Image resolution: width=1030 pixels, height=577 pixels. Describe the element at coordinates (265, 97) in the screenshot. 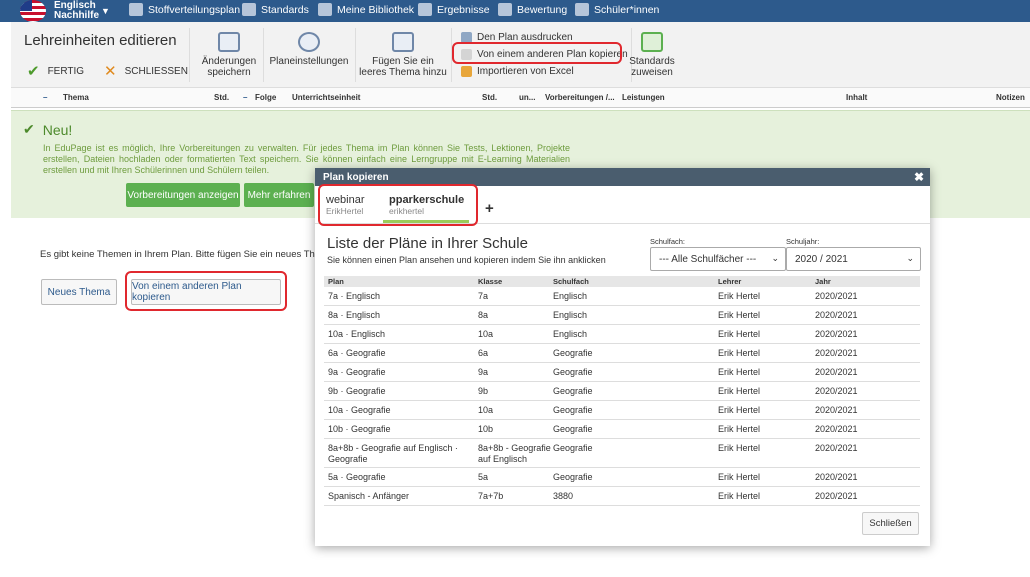

I see `column-header: Folge` at that location.